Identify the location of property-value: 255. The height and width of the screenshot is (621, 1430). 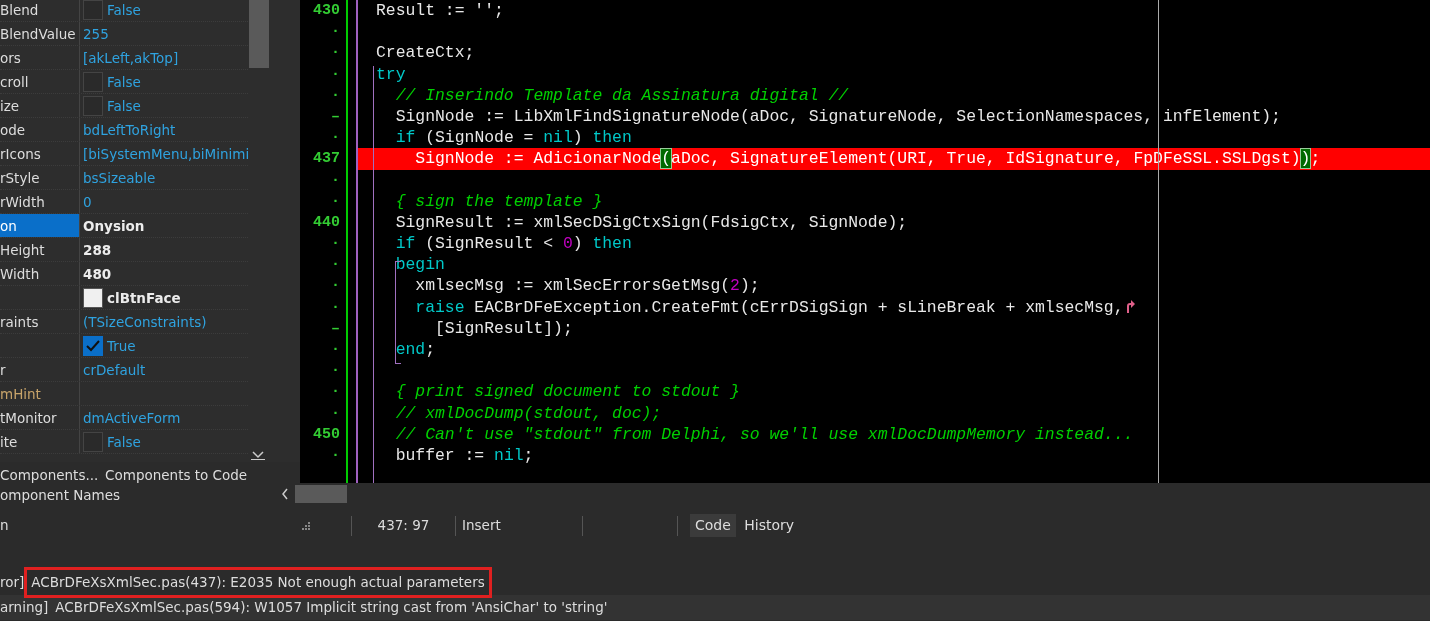
(96, 33).